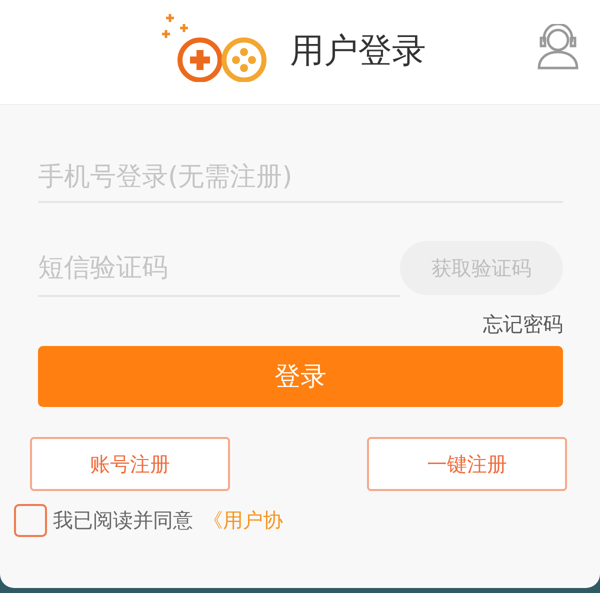 The width and height of the screenshot is (600, 593). I want to click on agreement-text: 我已阅读并同意, so click(123, 520).